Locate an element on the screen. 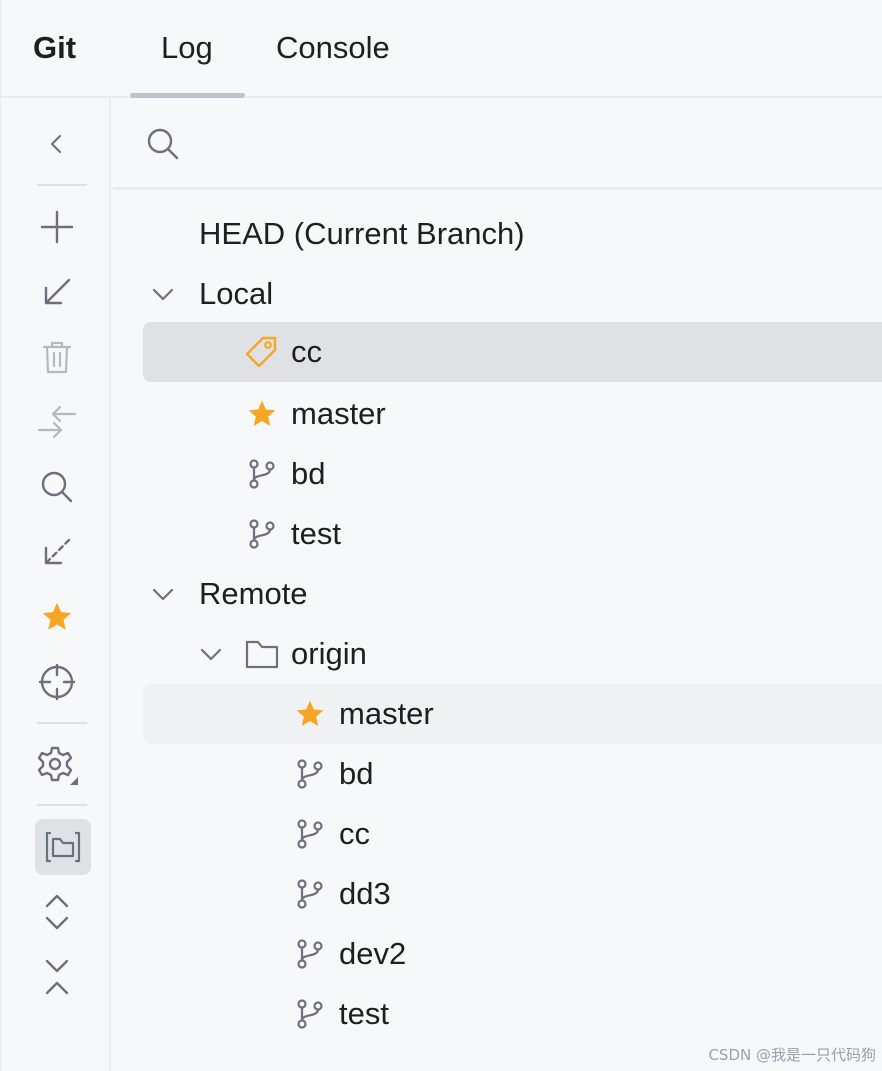  chevron-left-icon is located at coordinates (56, 144).